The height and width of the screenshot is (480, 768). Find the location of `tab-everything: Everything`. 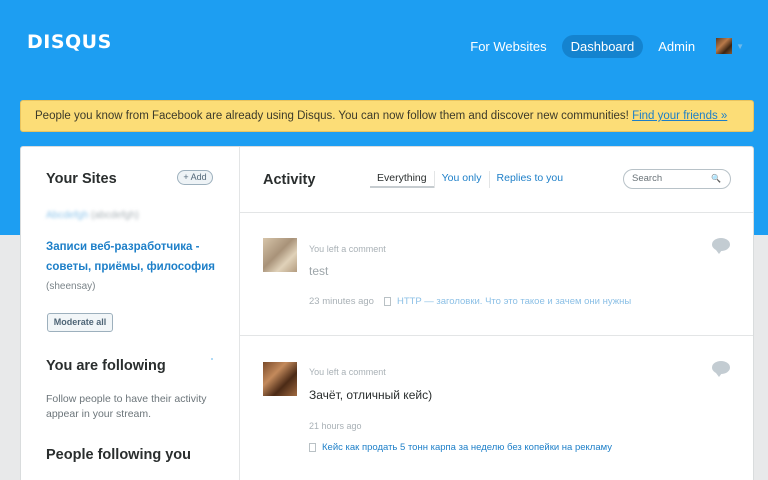

tab-everything: Everything is located at coordinates (402, 179).